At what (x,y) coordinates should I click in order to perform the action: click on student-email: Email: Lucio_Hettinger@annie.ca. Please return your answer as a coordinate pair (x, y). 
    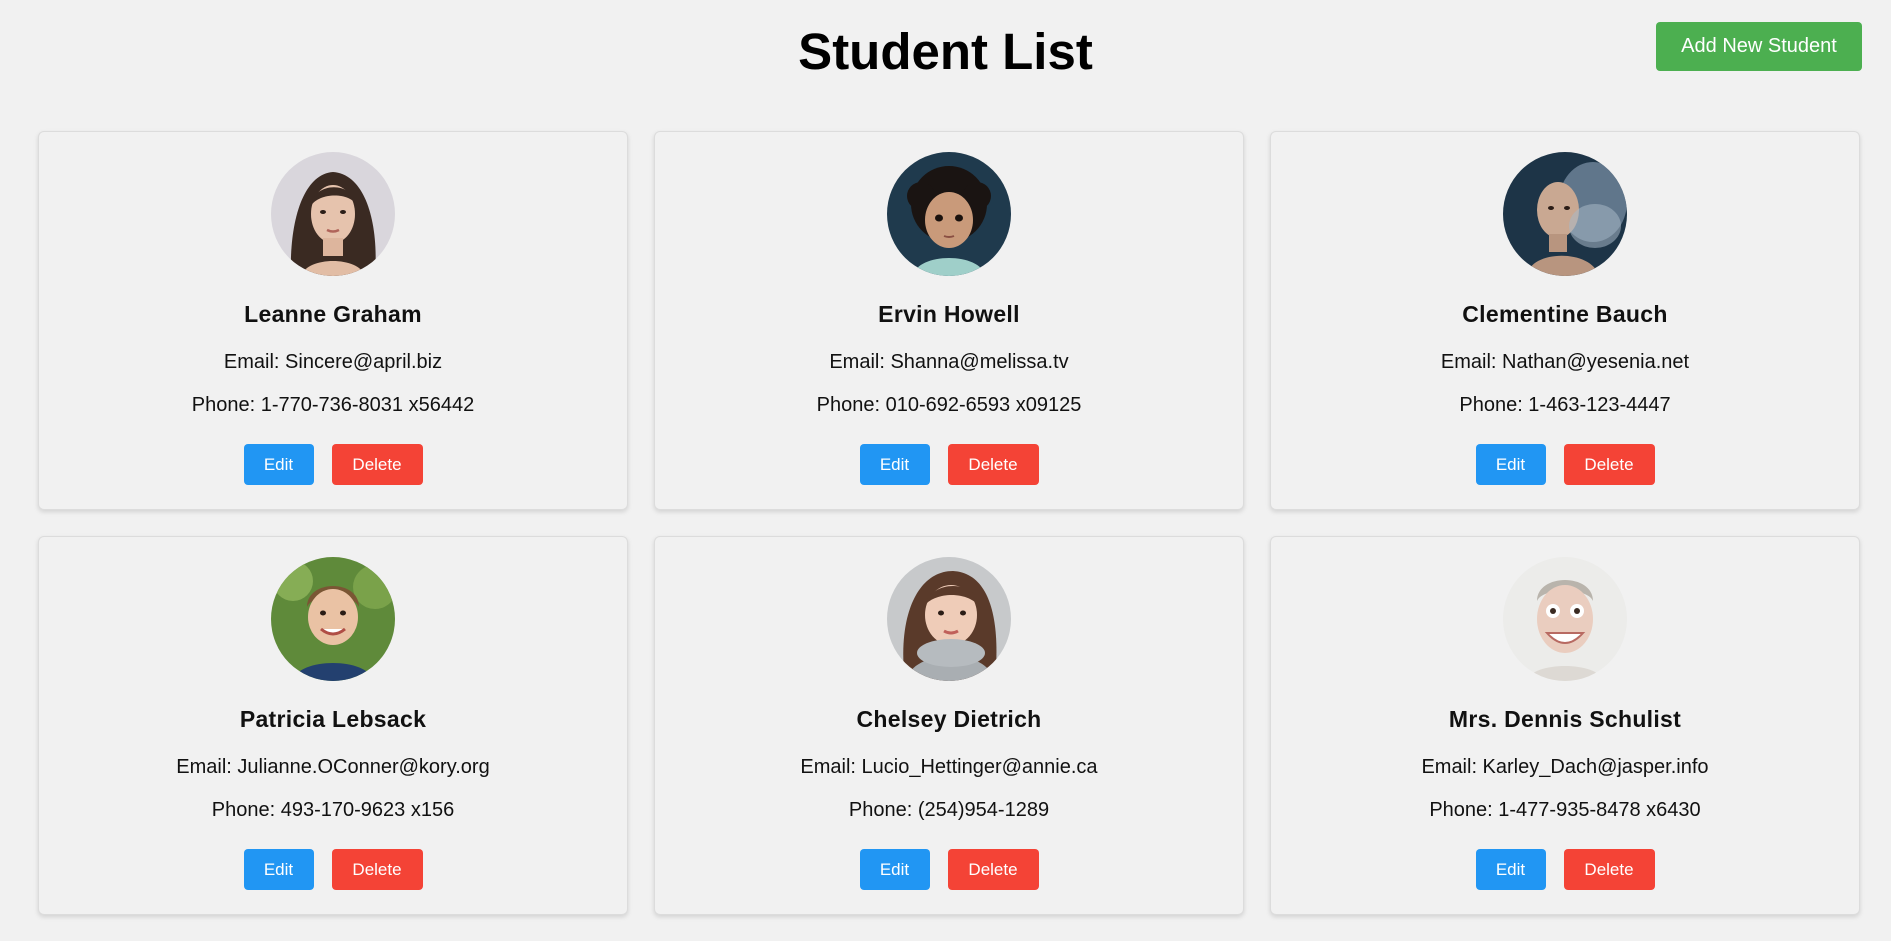
    Looking at the image, I should click on (949, 767).